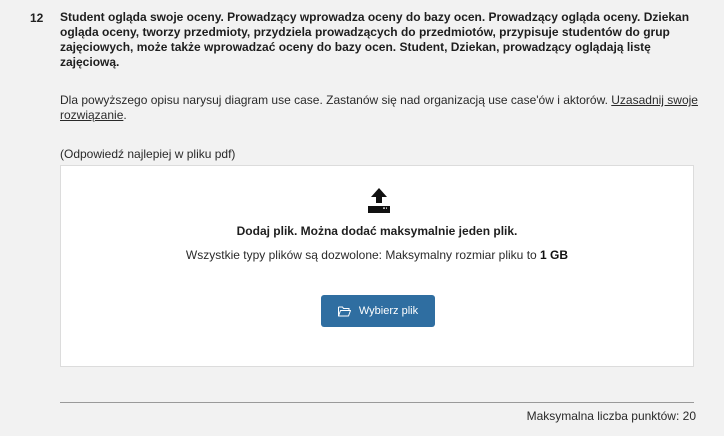 This screenshot has height=436, width=724. Describe the element at coordinates (388, 311) in the screenshot. I see `choose-file-label: Wybierz plik` at that location.